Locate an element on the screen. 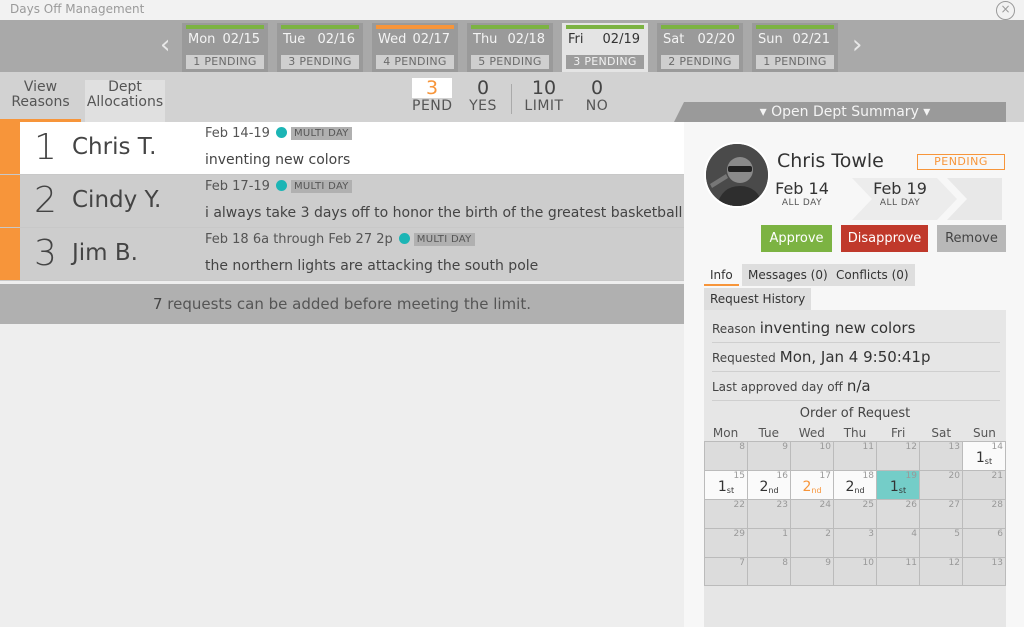 This screenshot has height=627, width=1024. calendar-day: 26 is located at coordinates (897, 514).